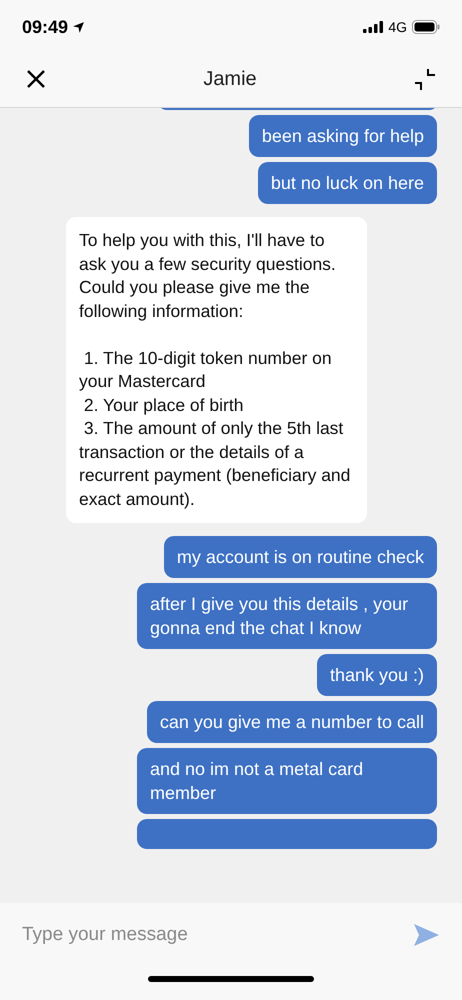  I want to click on sent-message: been asking for help, so click(342, 136).